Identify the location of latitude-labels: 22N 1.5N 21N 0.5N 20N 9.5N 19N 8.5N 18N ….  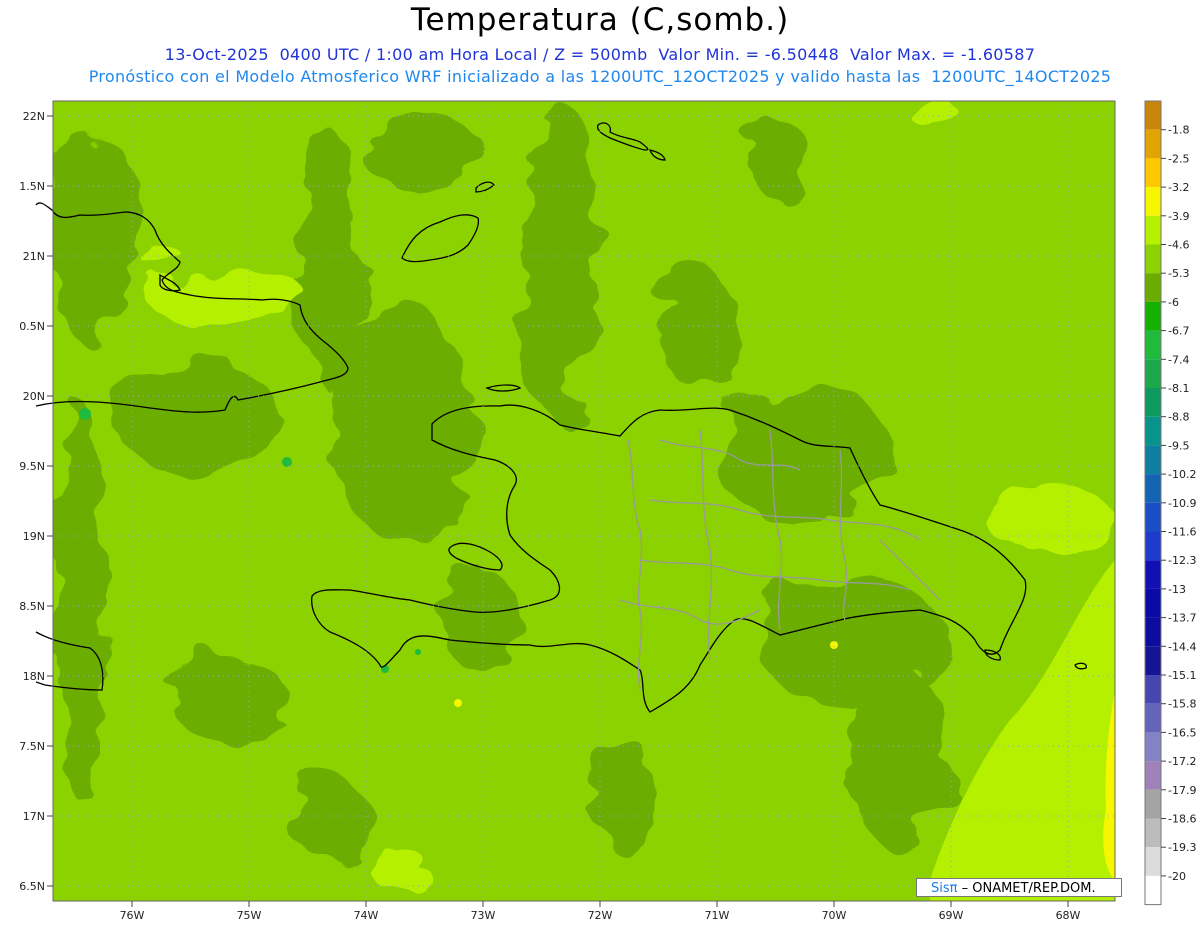
(32, 501).